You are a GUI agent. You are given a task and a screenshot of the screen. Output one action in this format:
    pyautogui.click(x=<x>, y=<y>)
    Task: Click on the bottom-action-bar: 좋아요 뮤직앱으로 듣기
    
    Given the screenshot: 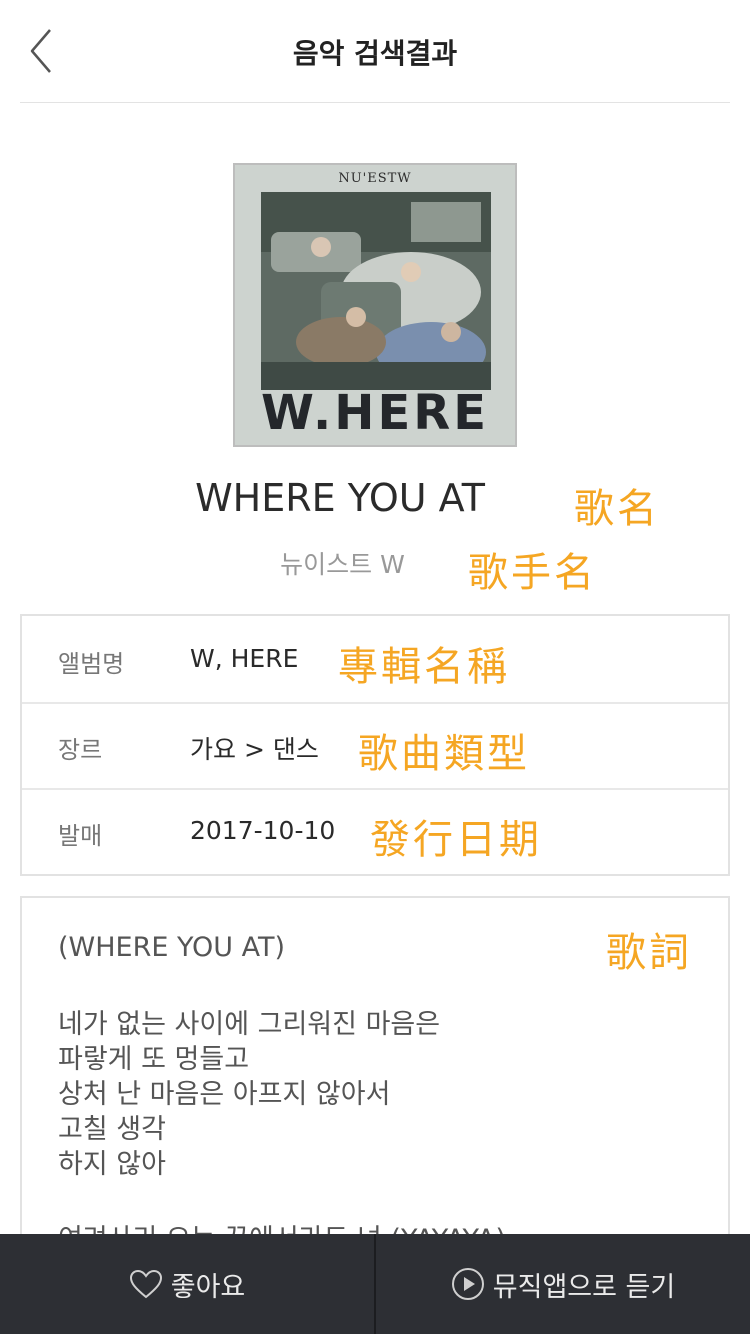 What is the action you would take?
    pyautogui.click(x=375, y=1284)
    